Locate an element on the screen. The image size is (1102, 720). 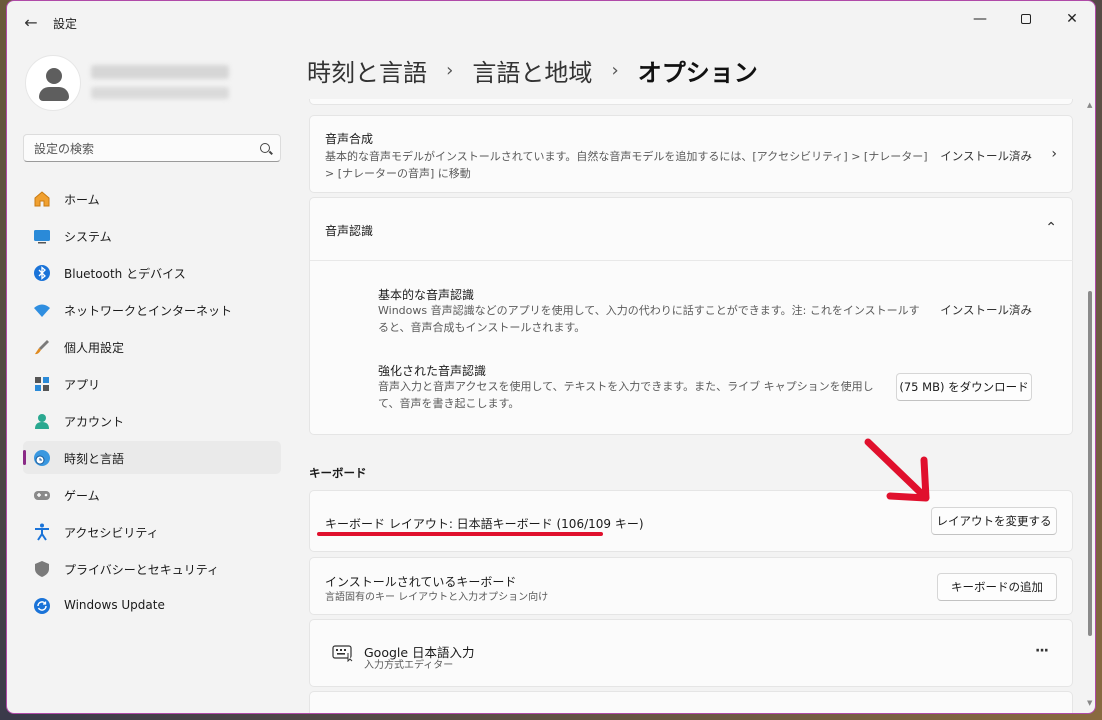
speech-recognition-title: 音声認識 is located at coordinates (349, 231).